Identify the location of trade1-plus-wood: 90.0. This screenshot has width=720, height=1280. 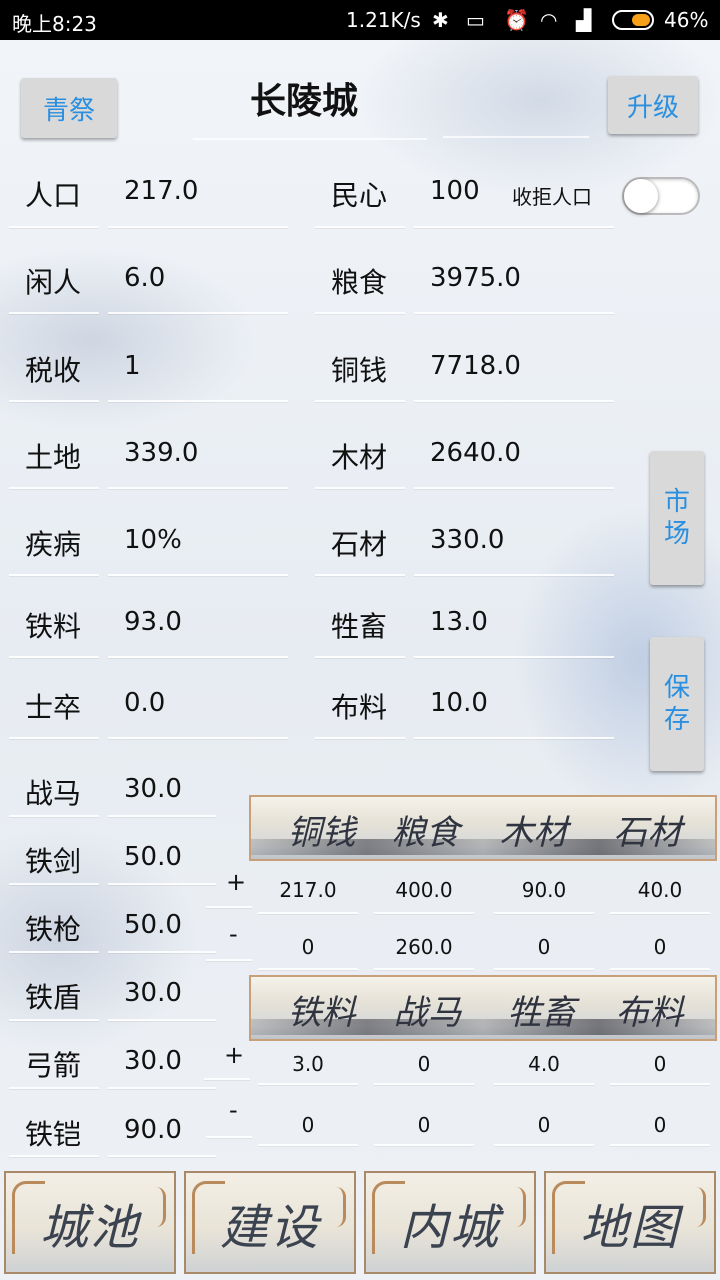
(544, 890).